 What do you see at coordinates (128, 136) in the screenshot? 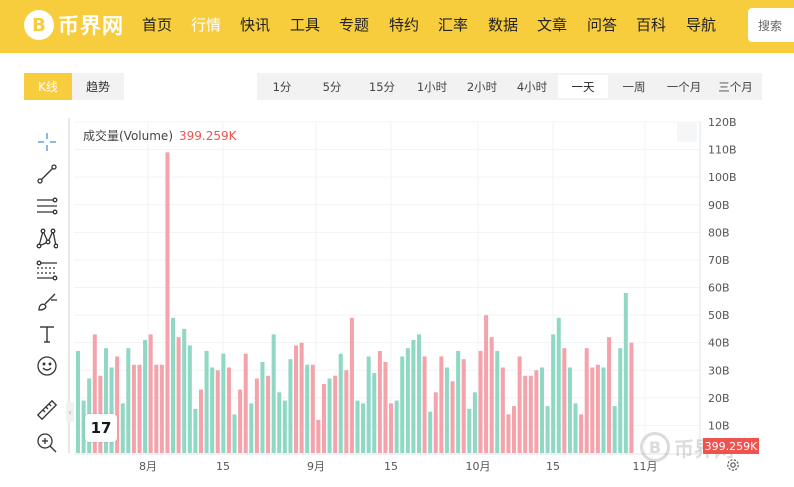
I see `legend-label: 成交量(Volume)` at bounding box center [128, 136].